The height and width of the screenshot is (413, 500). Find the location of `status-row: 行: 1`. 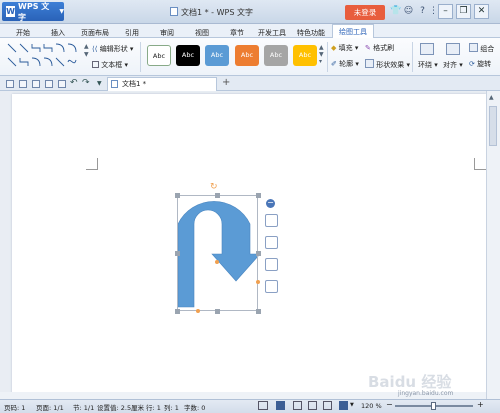

status-row: 行: 1 is located at coordinates (153, 408).